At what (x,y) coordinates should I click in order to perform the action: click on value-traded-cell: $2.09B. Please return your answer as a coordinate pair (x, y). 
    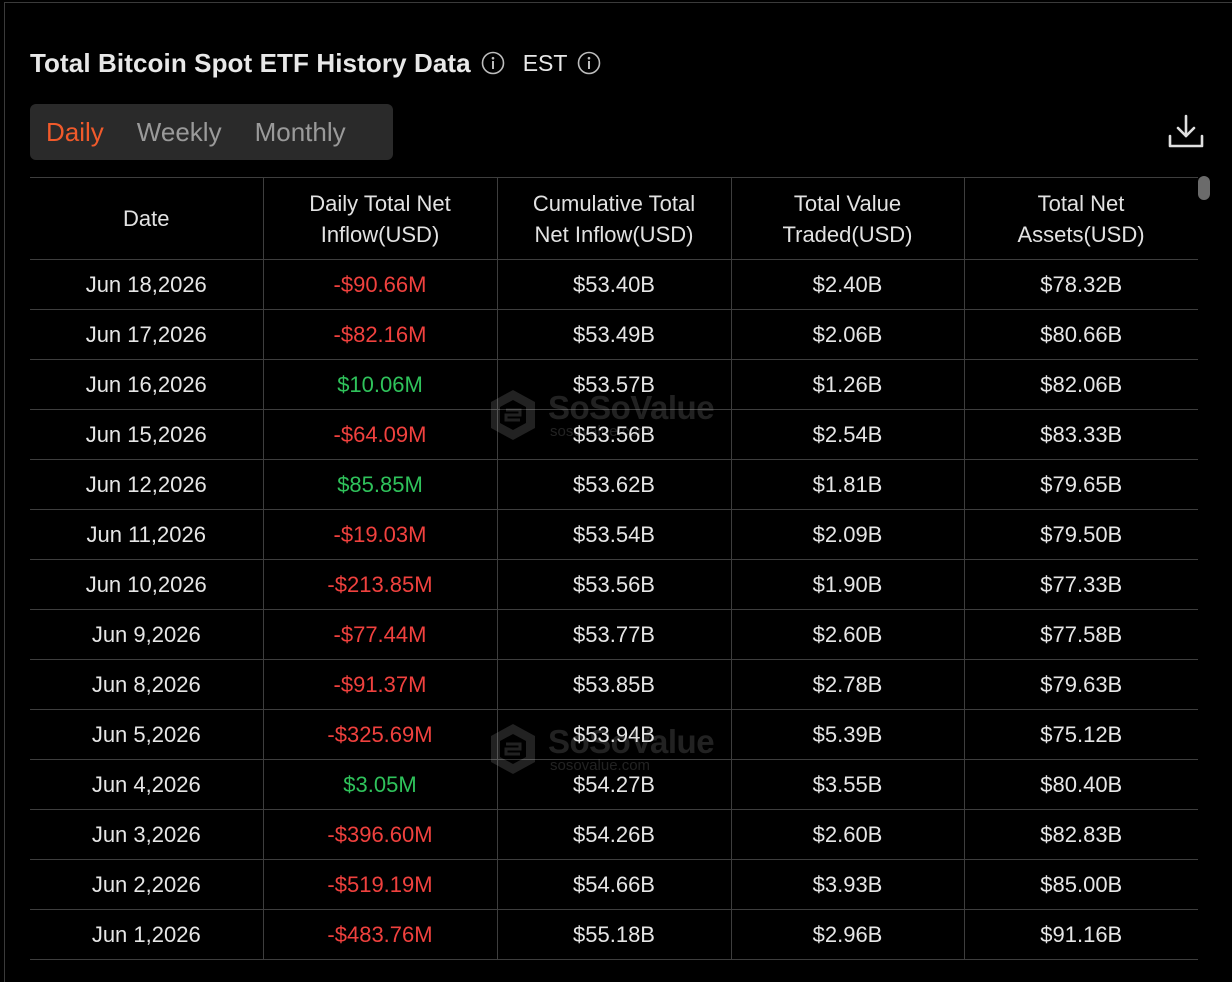
    Looking at the image, I should click on (848, 534).